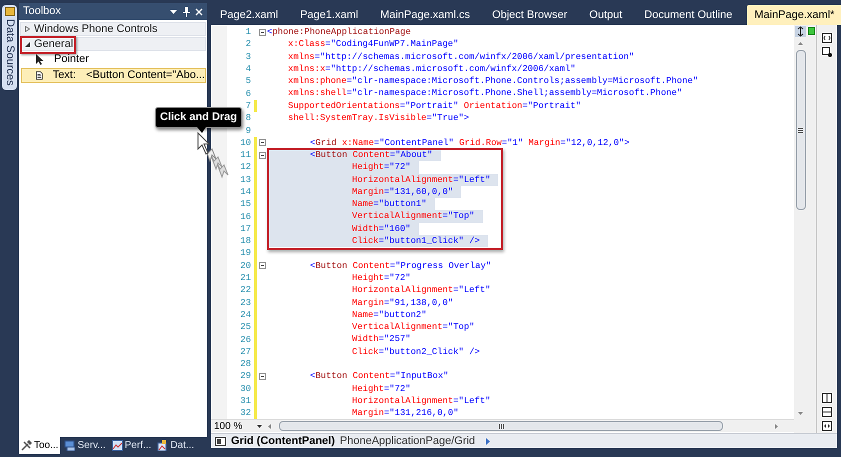  Describe the element at coordinates (485, 93) in the screenshot. I see `code-line: xmlns:shell="clr-namespace:Microsoft.Phone.Shell;assembly=Microsoft.Phone"` at that location.